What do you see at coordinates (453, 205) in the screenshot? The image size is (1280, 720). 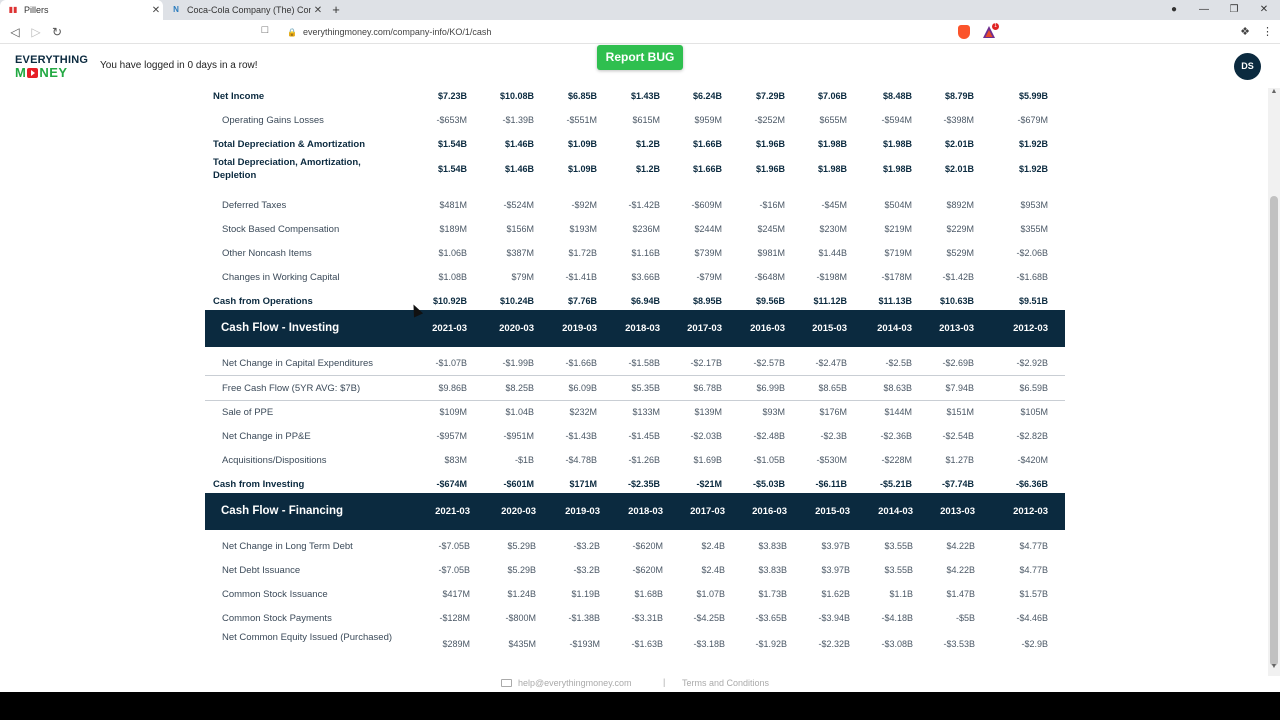 I see `table-cell: $481M` at bounding box center [453, 205].